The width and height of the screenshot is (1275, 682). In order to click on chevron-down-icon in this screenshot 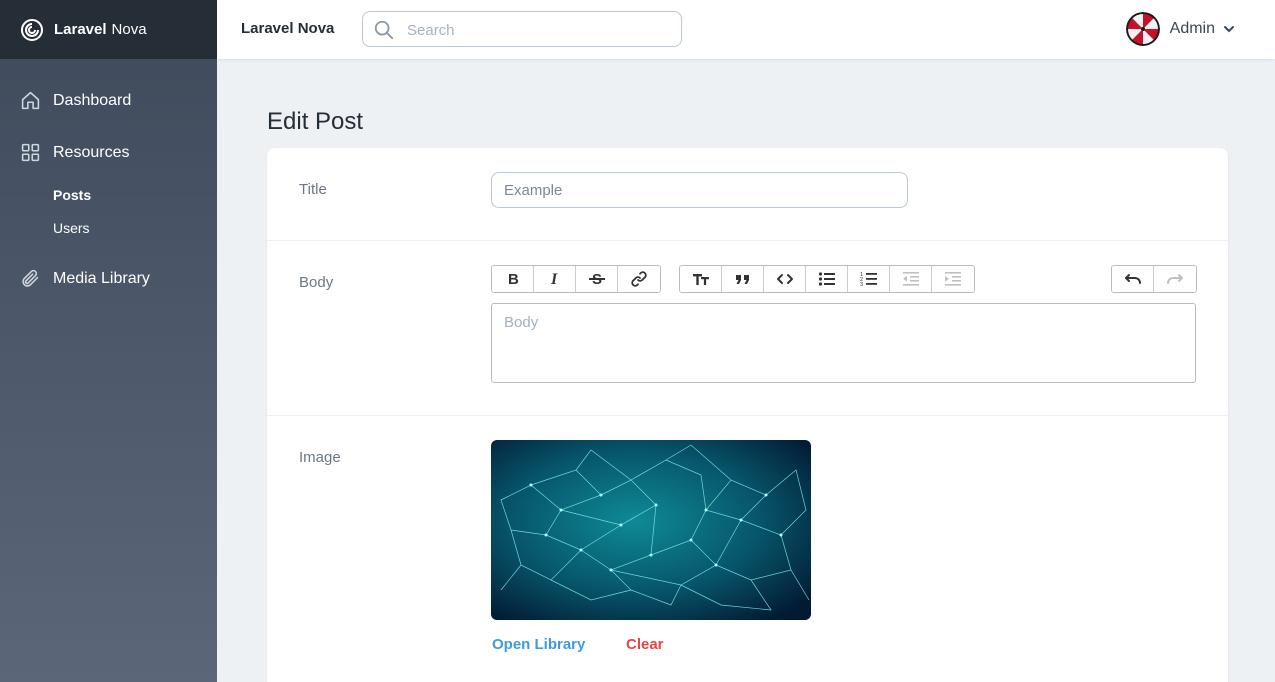, I will do `click(1229, 29)`.